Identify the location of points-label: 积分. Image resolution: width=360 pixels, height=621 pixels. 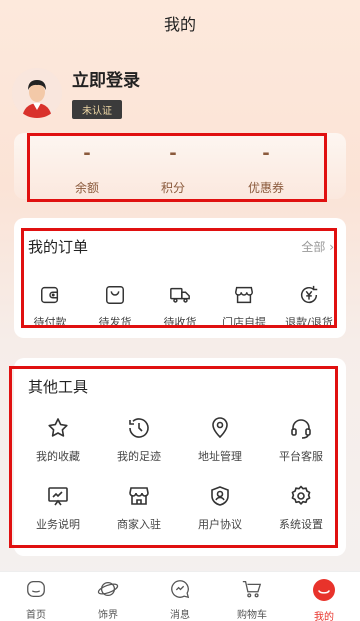
(172, 188).